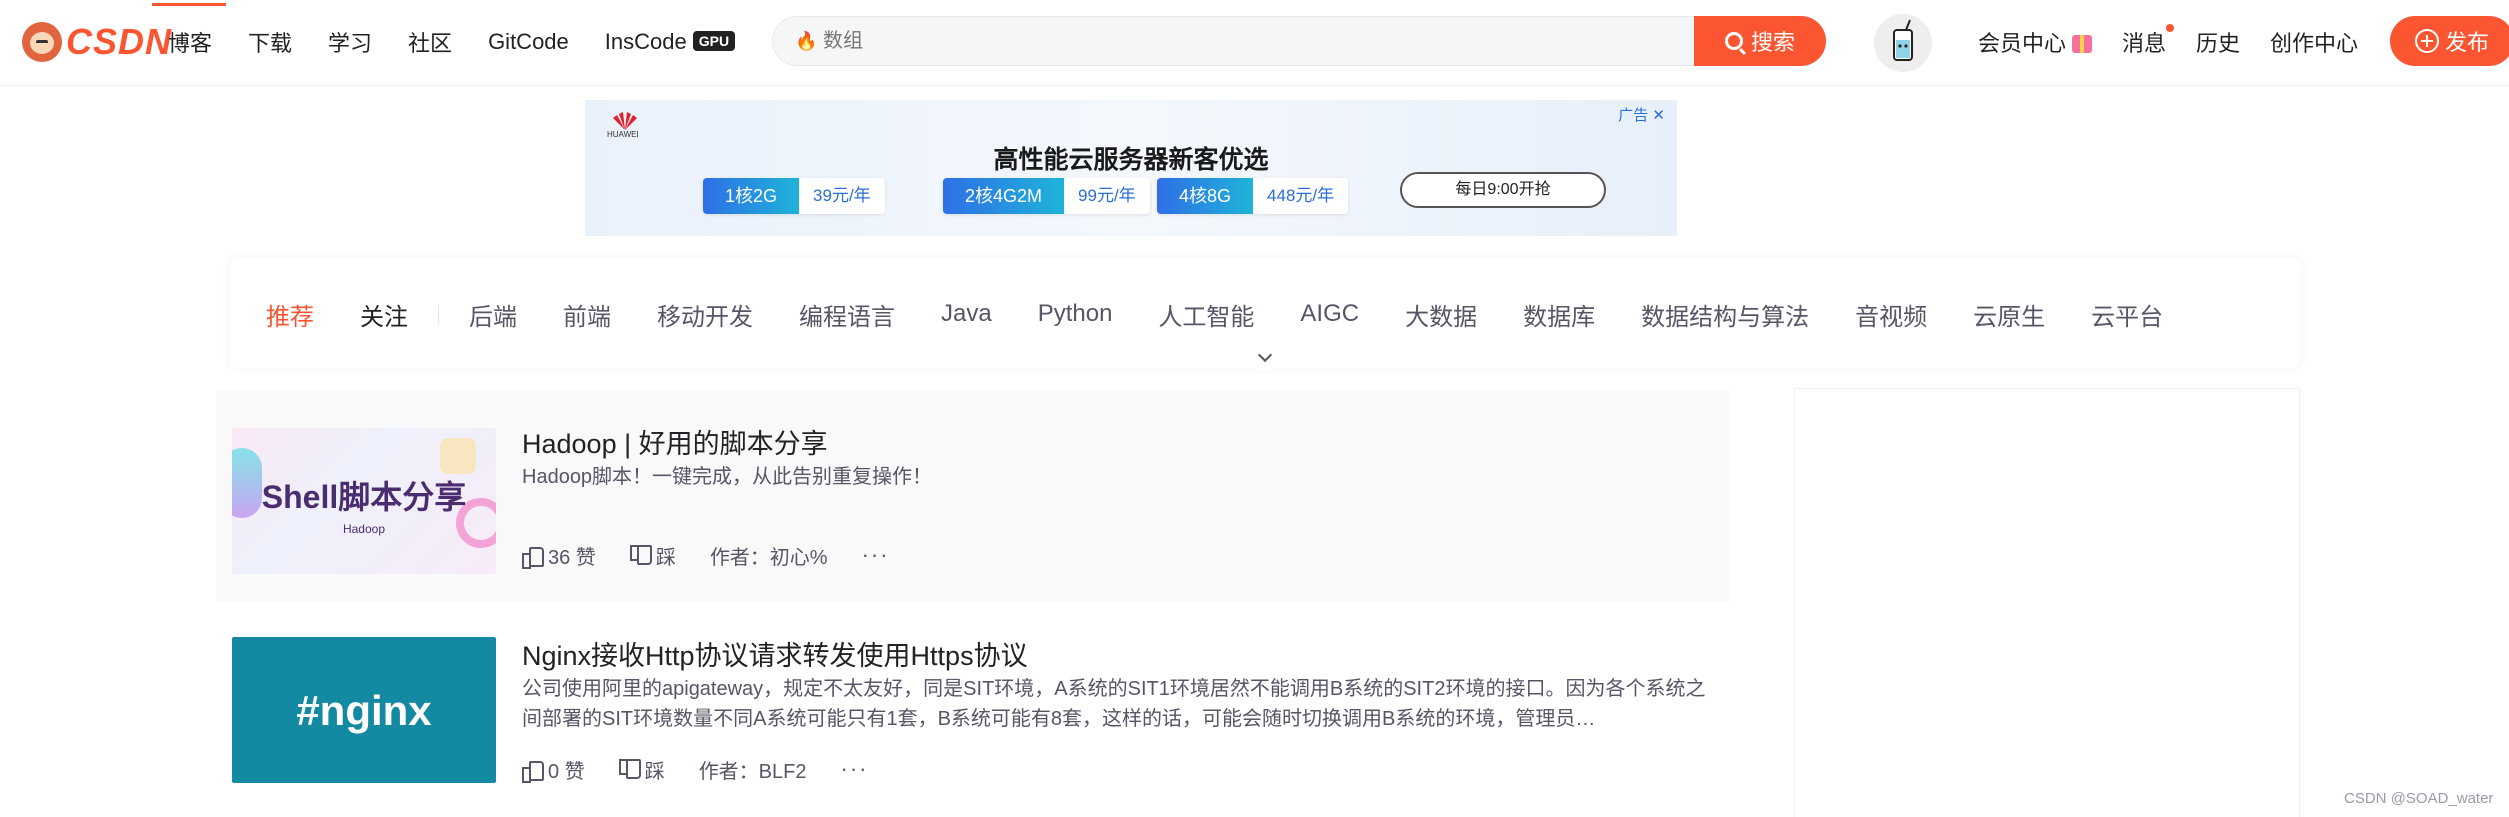  What do you see at coordinates (438, 314) in the screenshot?
I see `tab-divider` at bounding box center [438, 314].